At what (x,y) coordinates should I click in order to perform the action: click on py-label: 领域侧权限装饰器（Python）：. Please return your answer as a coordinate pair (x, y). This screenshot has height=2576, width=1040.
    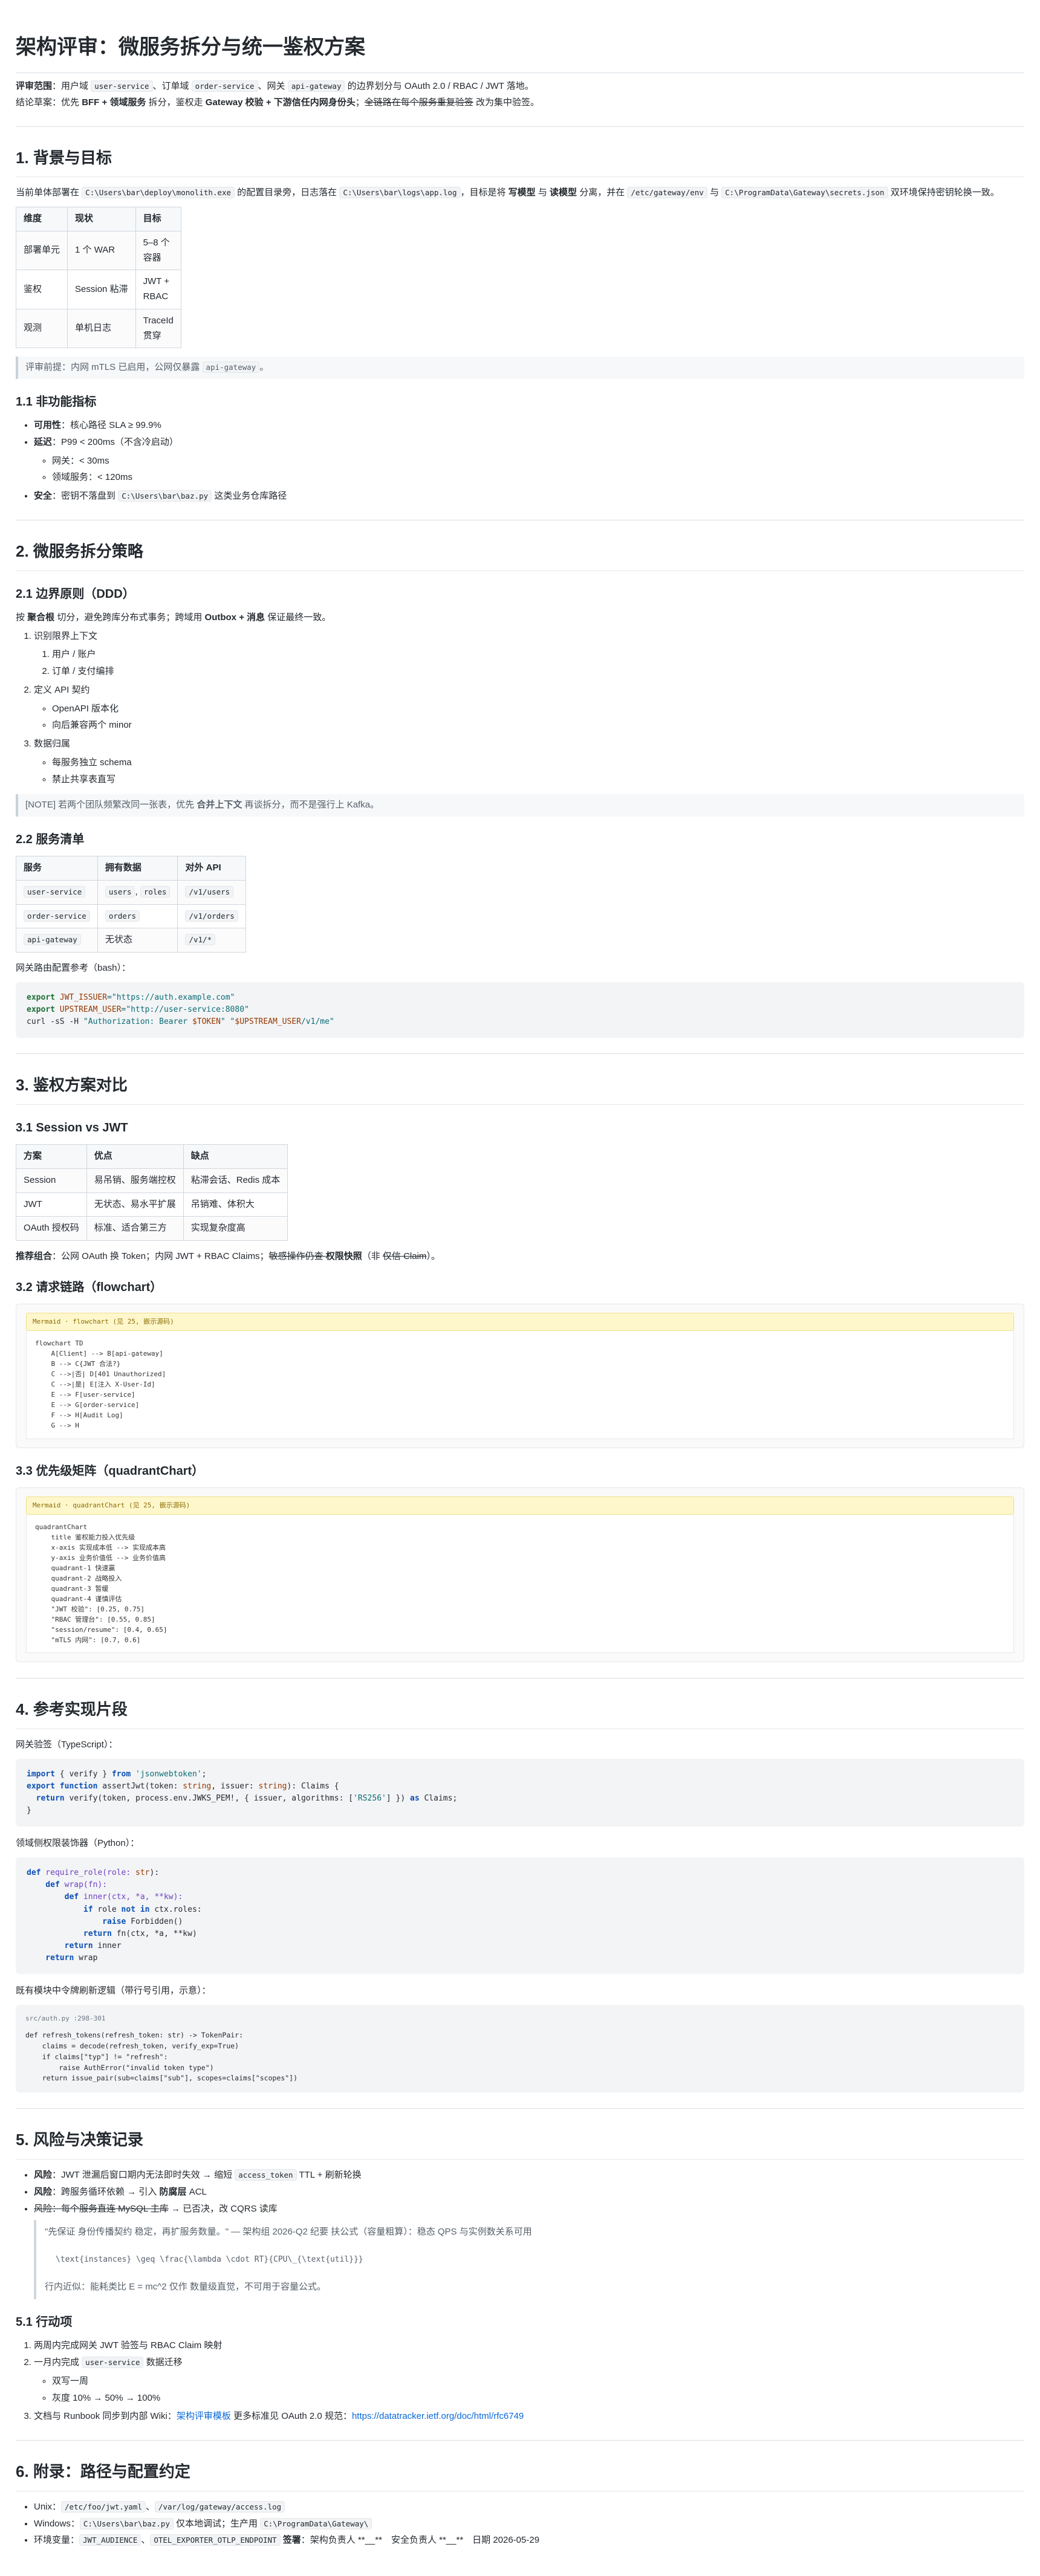
    Looking at the image, I should click on (78, 1843).